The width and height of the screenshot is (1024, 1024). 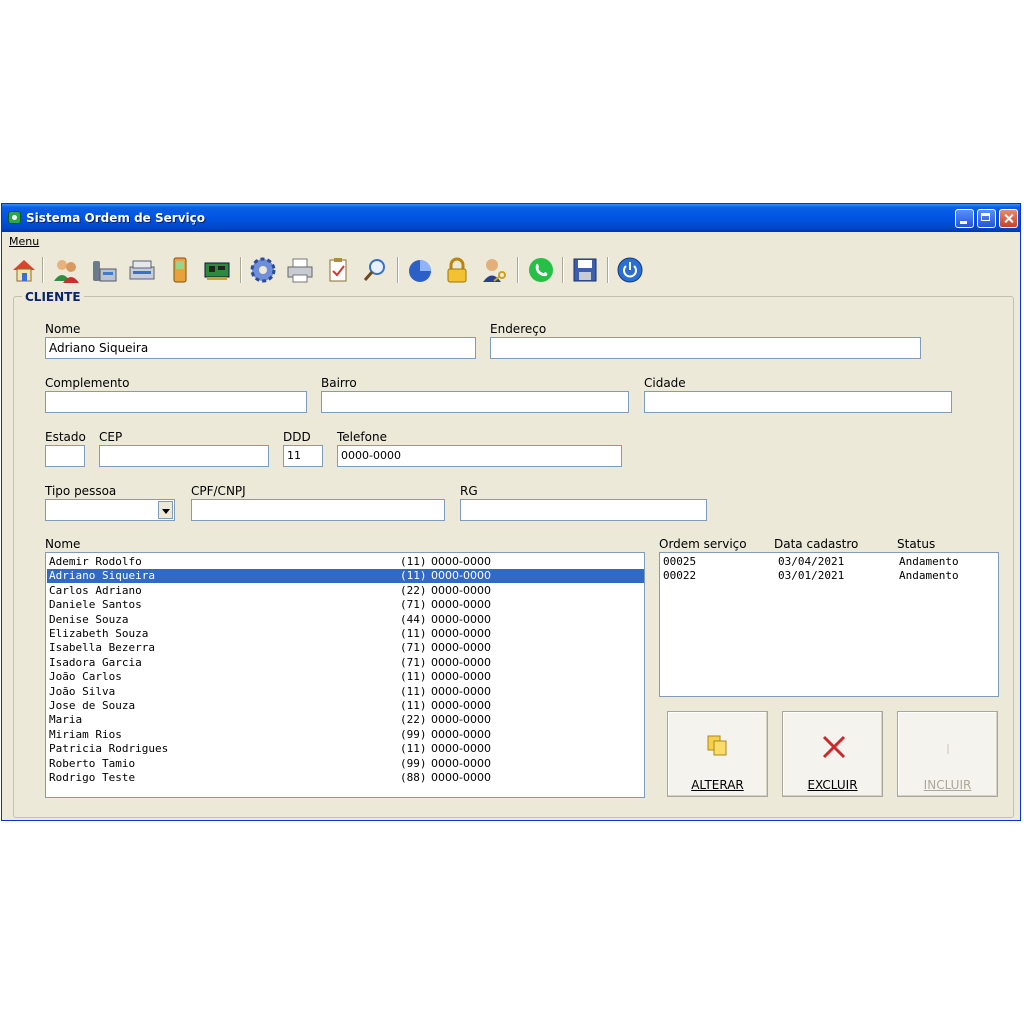 I want to click on list-item: Daniele Santos (71) 0000-0000, so click(x=345, y=605).